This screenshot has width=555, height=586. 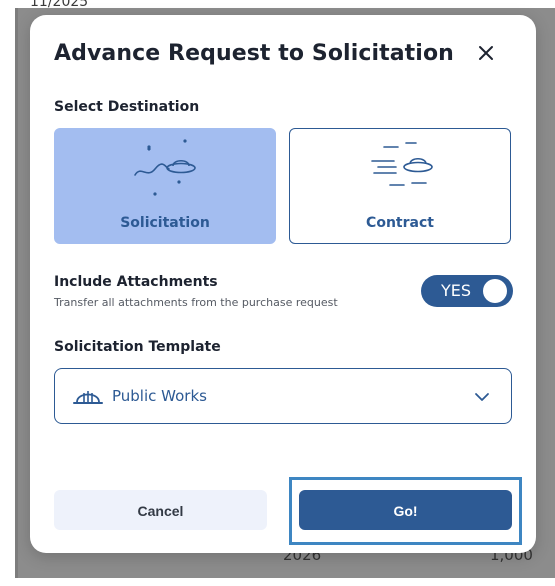 I want to click on solicitation-template-select: Public Works, so click(x=283, y=396).